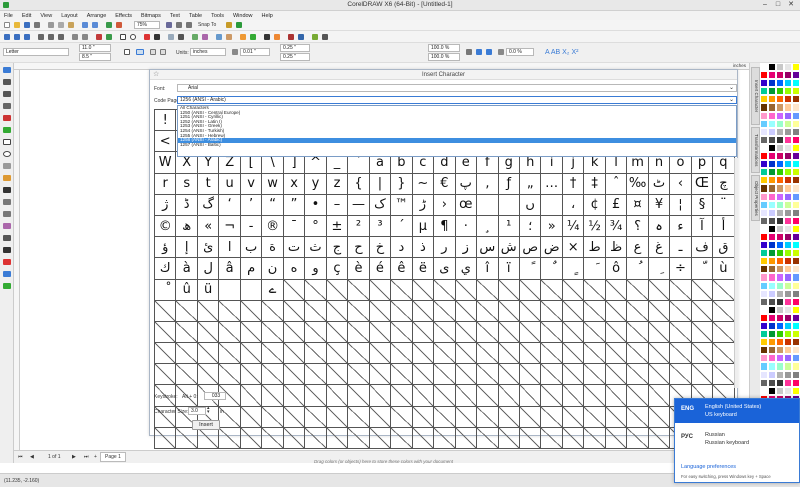  What do you see at coordinates (616, 226) in the screenshot?
I see `character-cell: ¾` at bounding box center [616, 226].